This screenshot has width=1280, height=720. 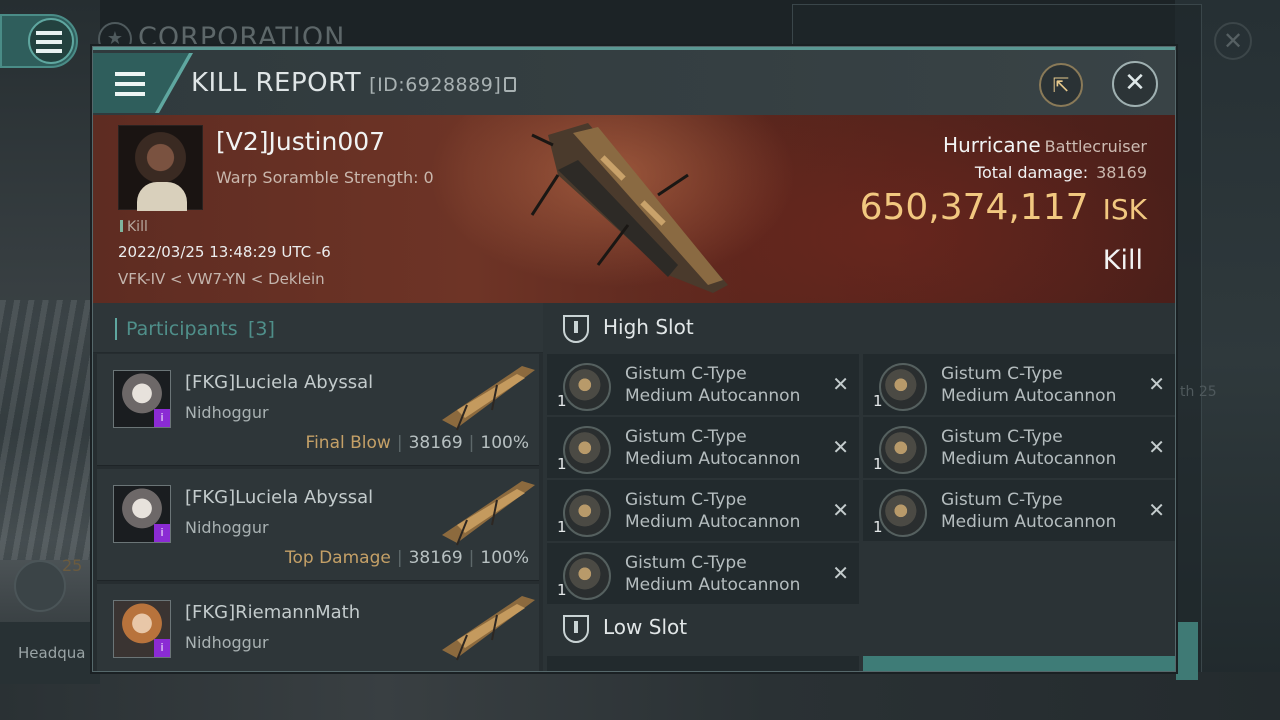 What do you see at coordinates (645, 627) in the screenshot?
I see `low-slot-title: Low Slot` at bounding box center [645, 627].